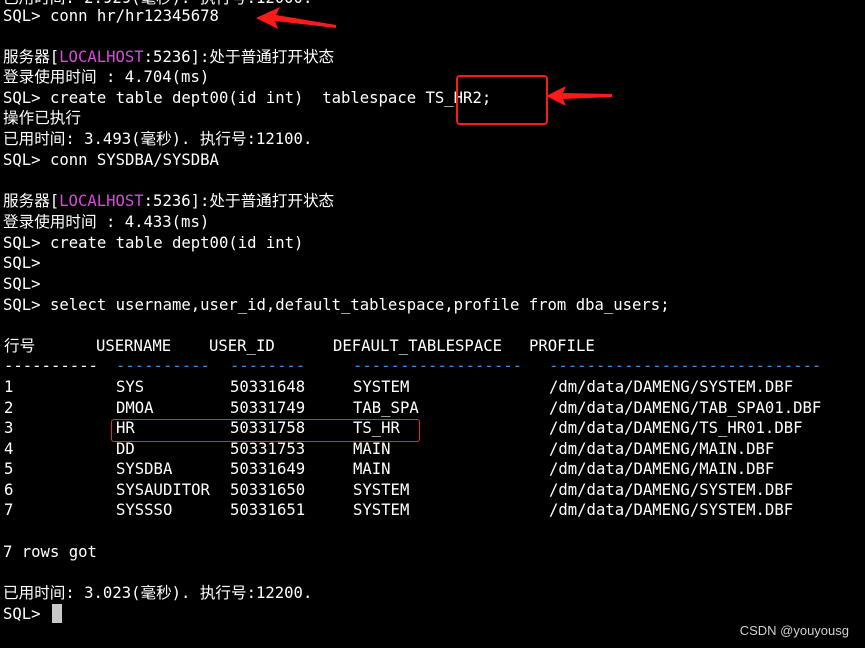 The height and width of the screenshot is (648, 865). Describe the element at coordinates (9, 510) in the screenshot. I see `cell-row-number: 7` at that location.